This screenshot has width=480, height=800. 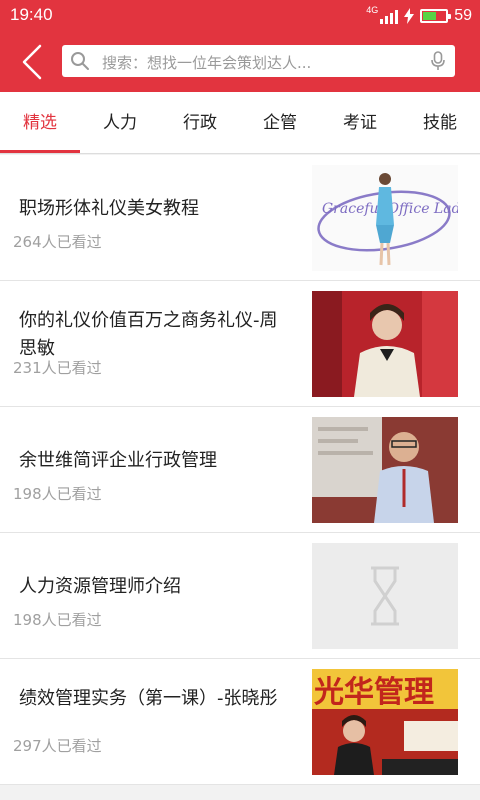 I want to click on course-title: 你的礼仪价值百万之商务礼仪-周思敏, so click(x=148, y=334).